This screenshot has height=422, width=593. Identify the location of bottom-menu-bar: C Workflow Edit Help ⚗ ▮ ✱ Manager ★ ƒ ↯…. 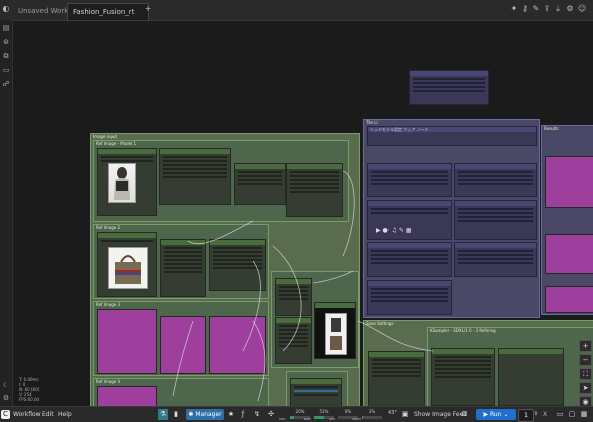
(296, 414).